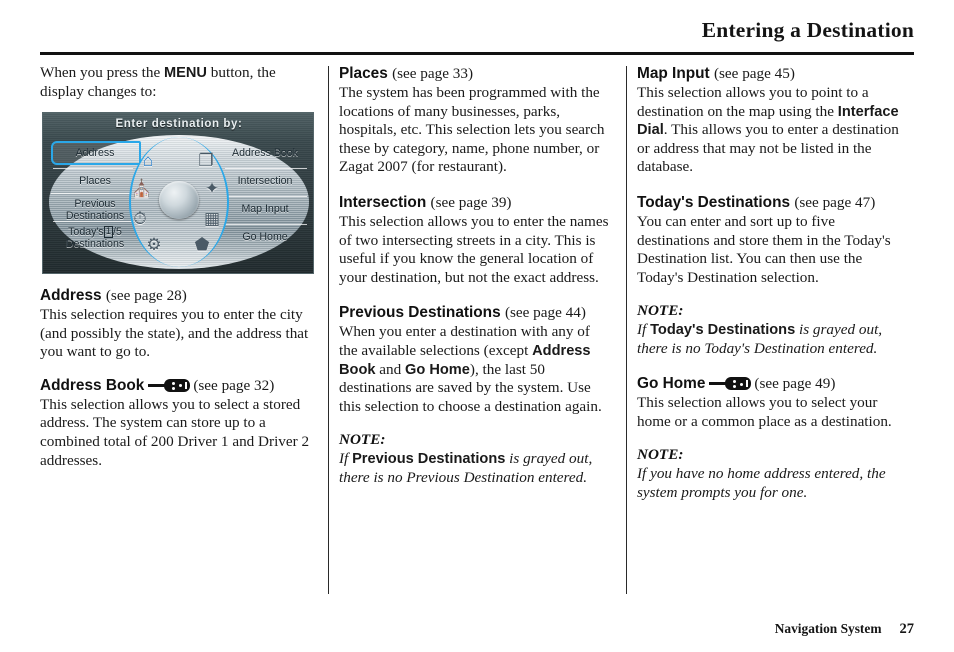  What do you see at coordinates (432, 73) in the screenshot?
I see `entry-places-ref: (see page 33)` at bounding box center [432, 73].